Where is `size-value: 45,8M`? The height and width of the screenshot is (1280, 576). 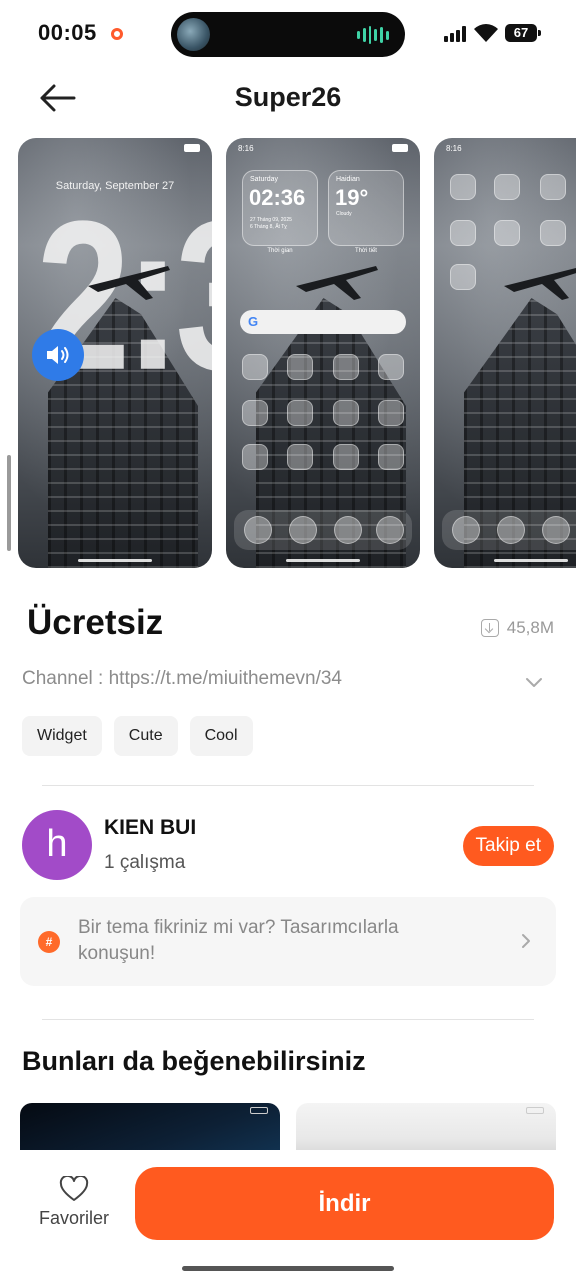 size-value: 45,8M is located at coordinates (530, 627).